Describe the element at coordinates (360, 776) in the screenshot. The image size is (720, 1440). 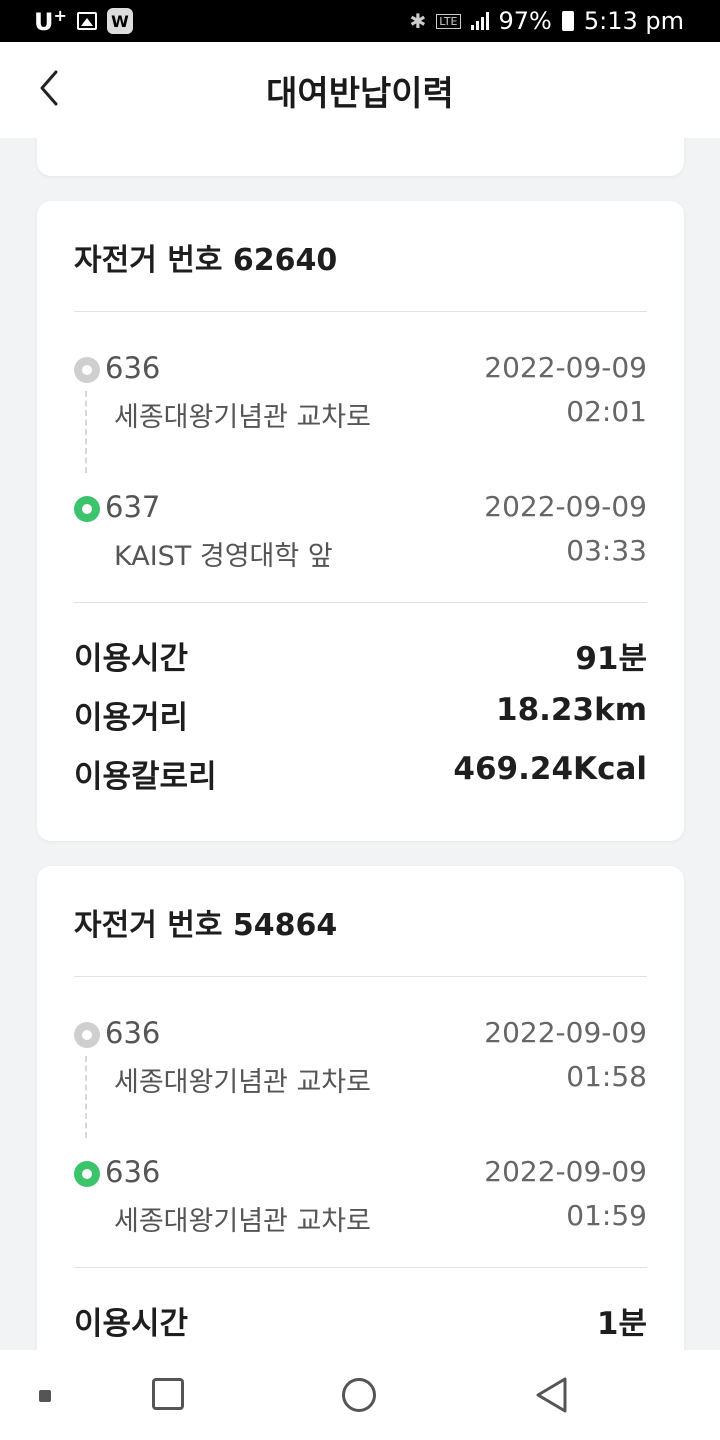
I see `usage-calorie-row: 이용칼로리 469.24Kcal` at that location.